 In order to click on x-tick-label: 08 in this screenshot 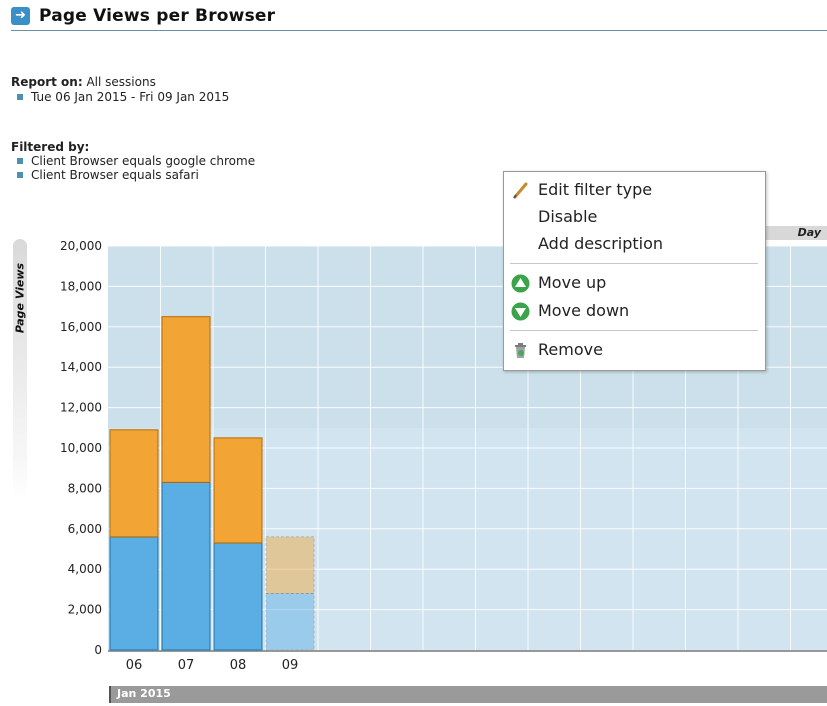, I will do `click(238, 665)`.